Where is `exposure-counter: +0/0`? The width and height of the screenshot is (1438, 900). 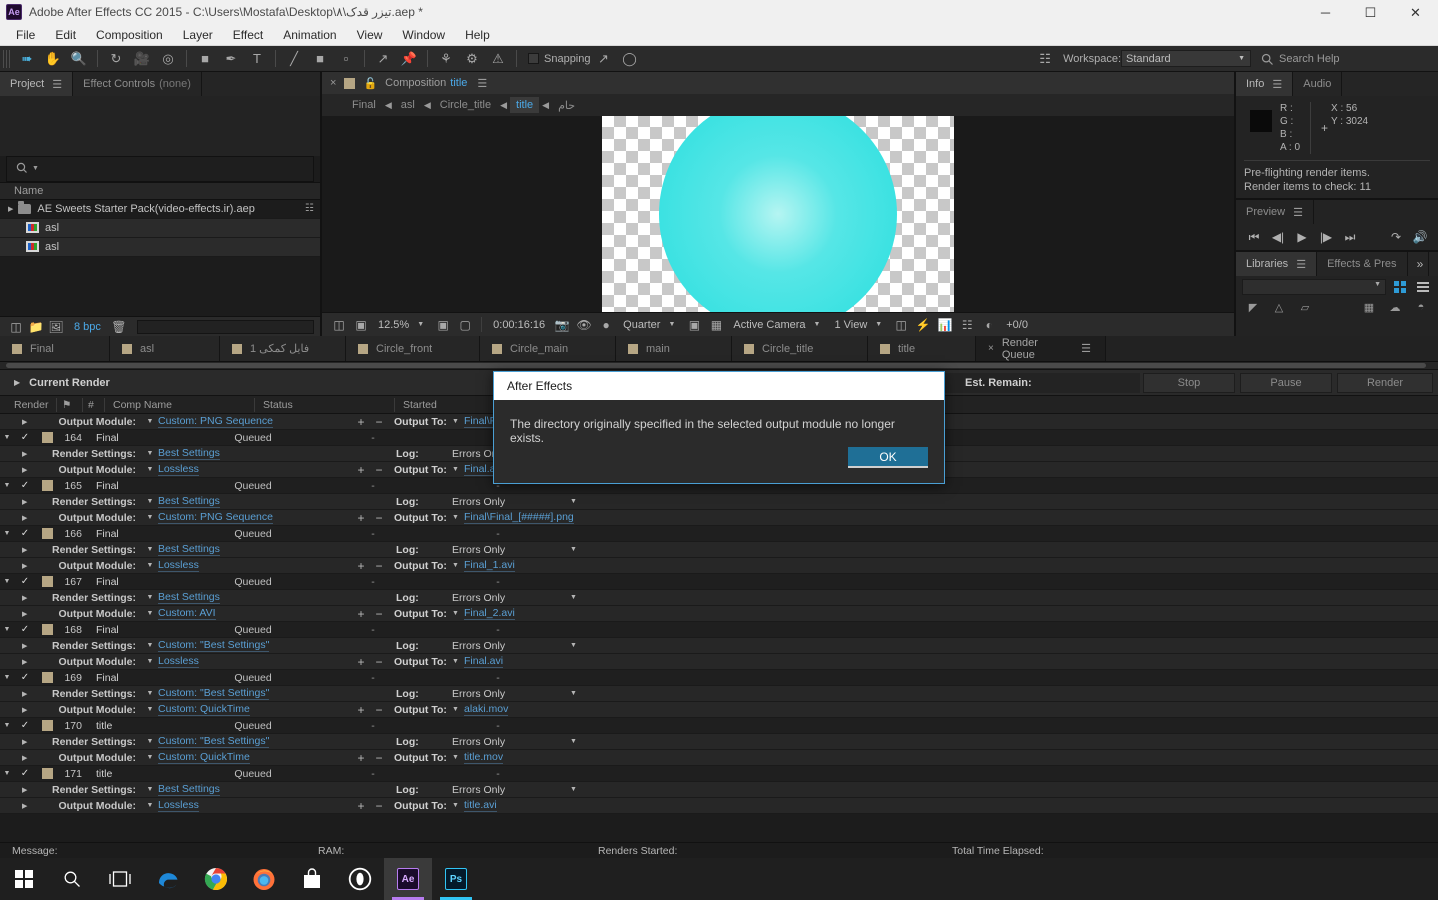
exposure-counter: +0/0 is located at coordinates (1017, 325).